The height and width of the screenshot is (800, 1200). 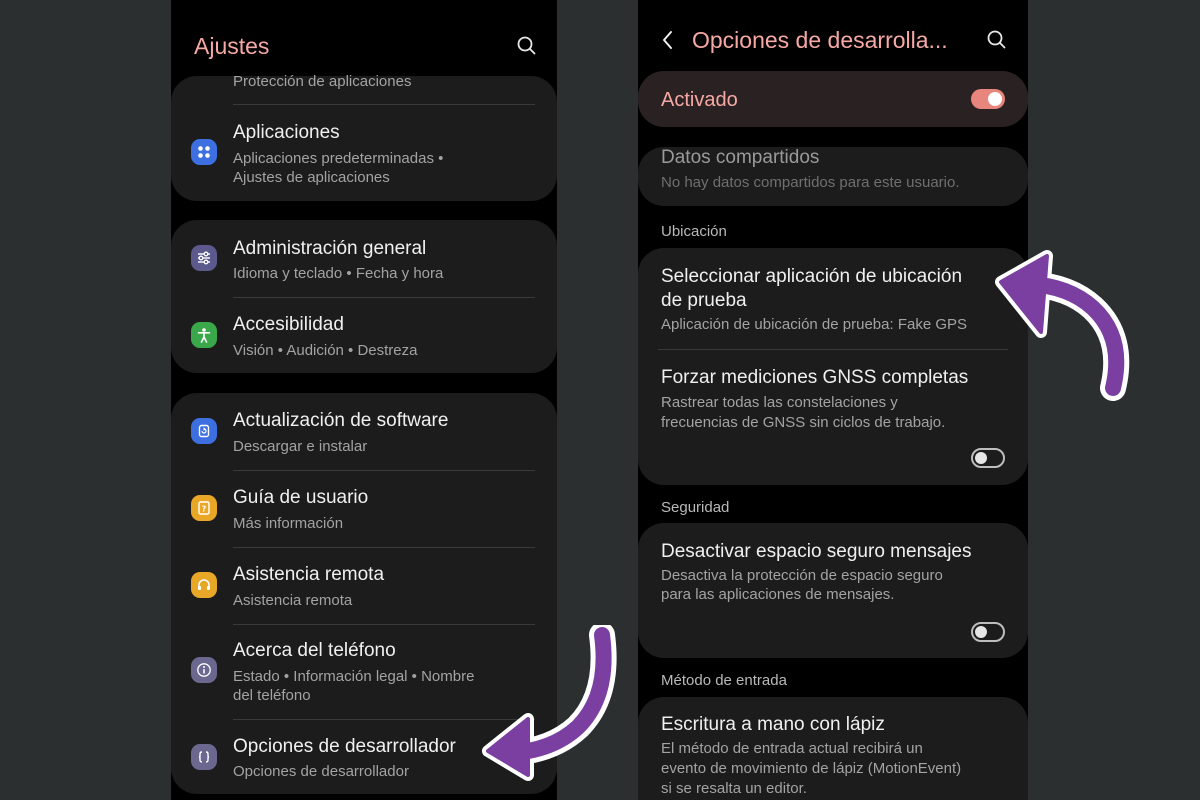 What do you see at coordinates (384, 104) in the screenshot?
I see `divider` at bounding box center [384, 104].